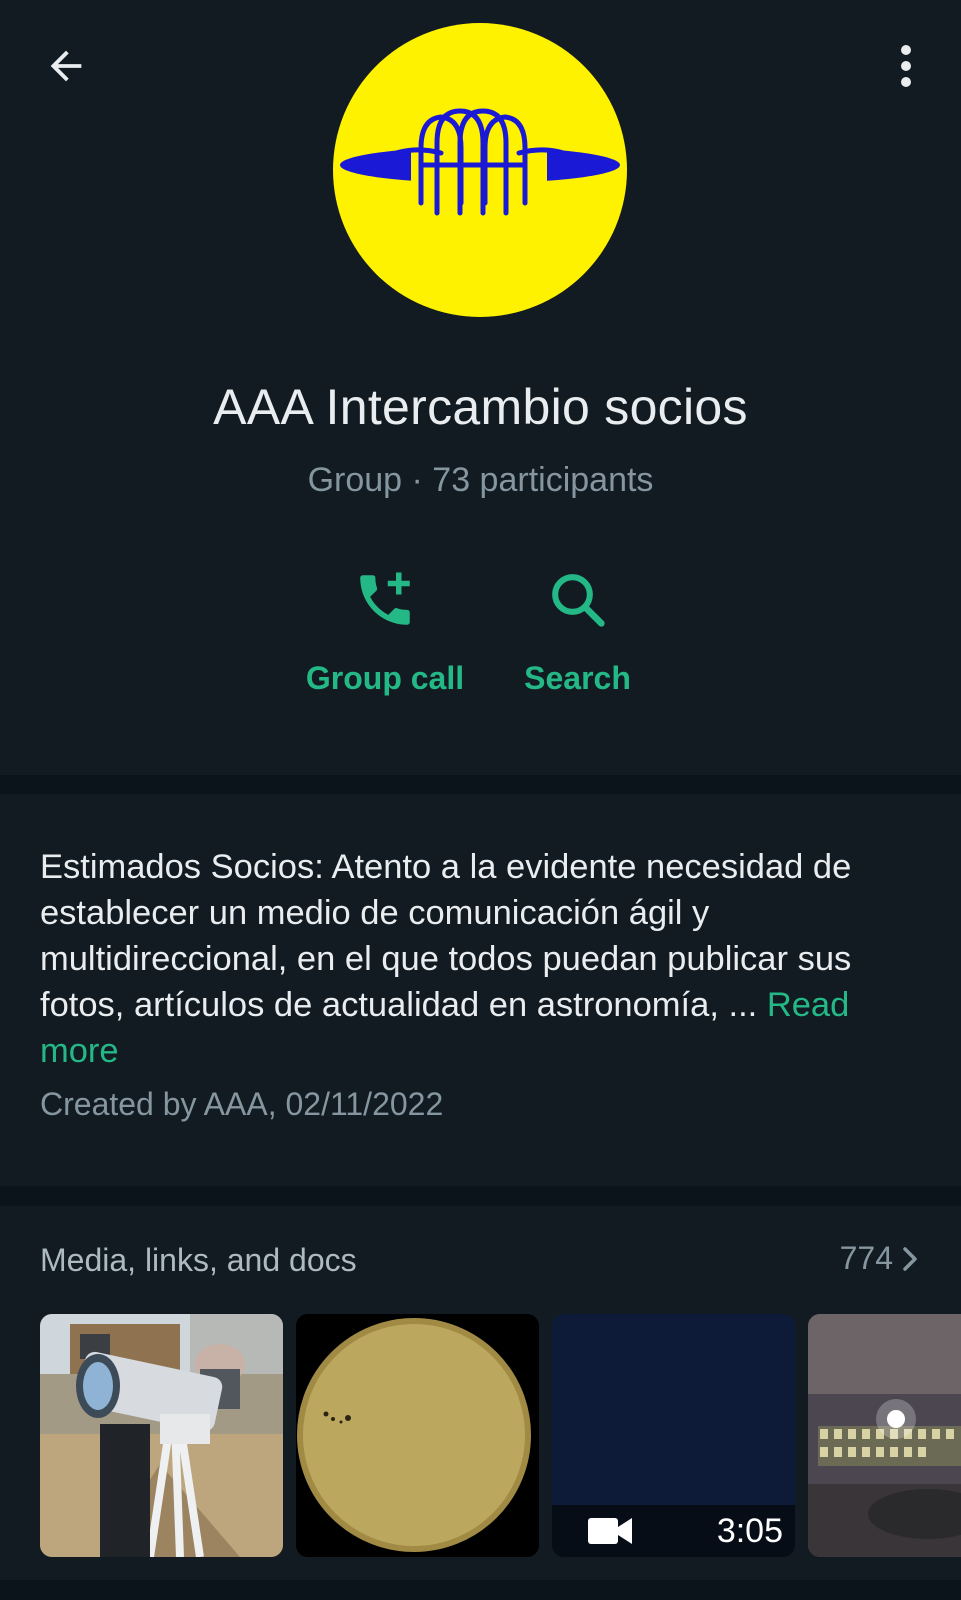 This screenshot has height=1600, width=961. I want to click on created-info: Created by AAA, 02/11/2022, so click(242, 1104).